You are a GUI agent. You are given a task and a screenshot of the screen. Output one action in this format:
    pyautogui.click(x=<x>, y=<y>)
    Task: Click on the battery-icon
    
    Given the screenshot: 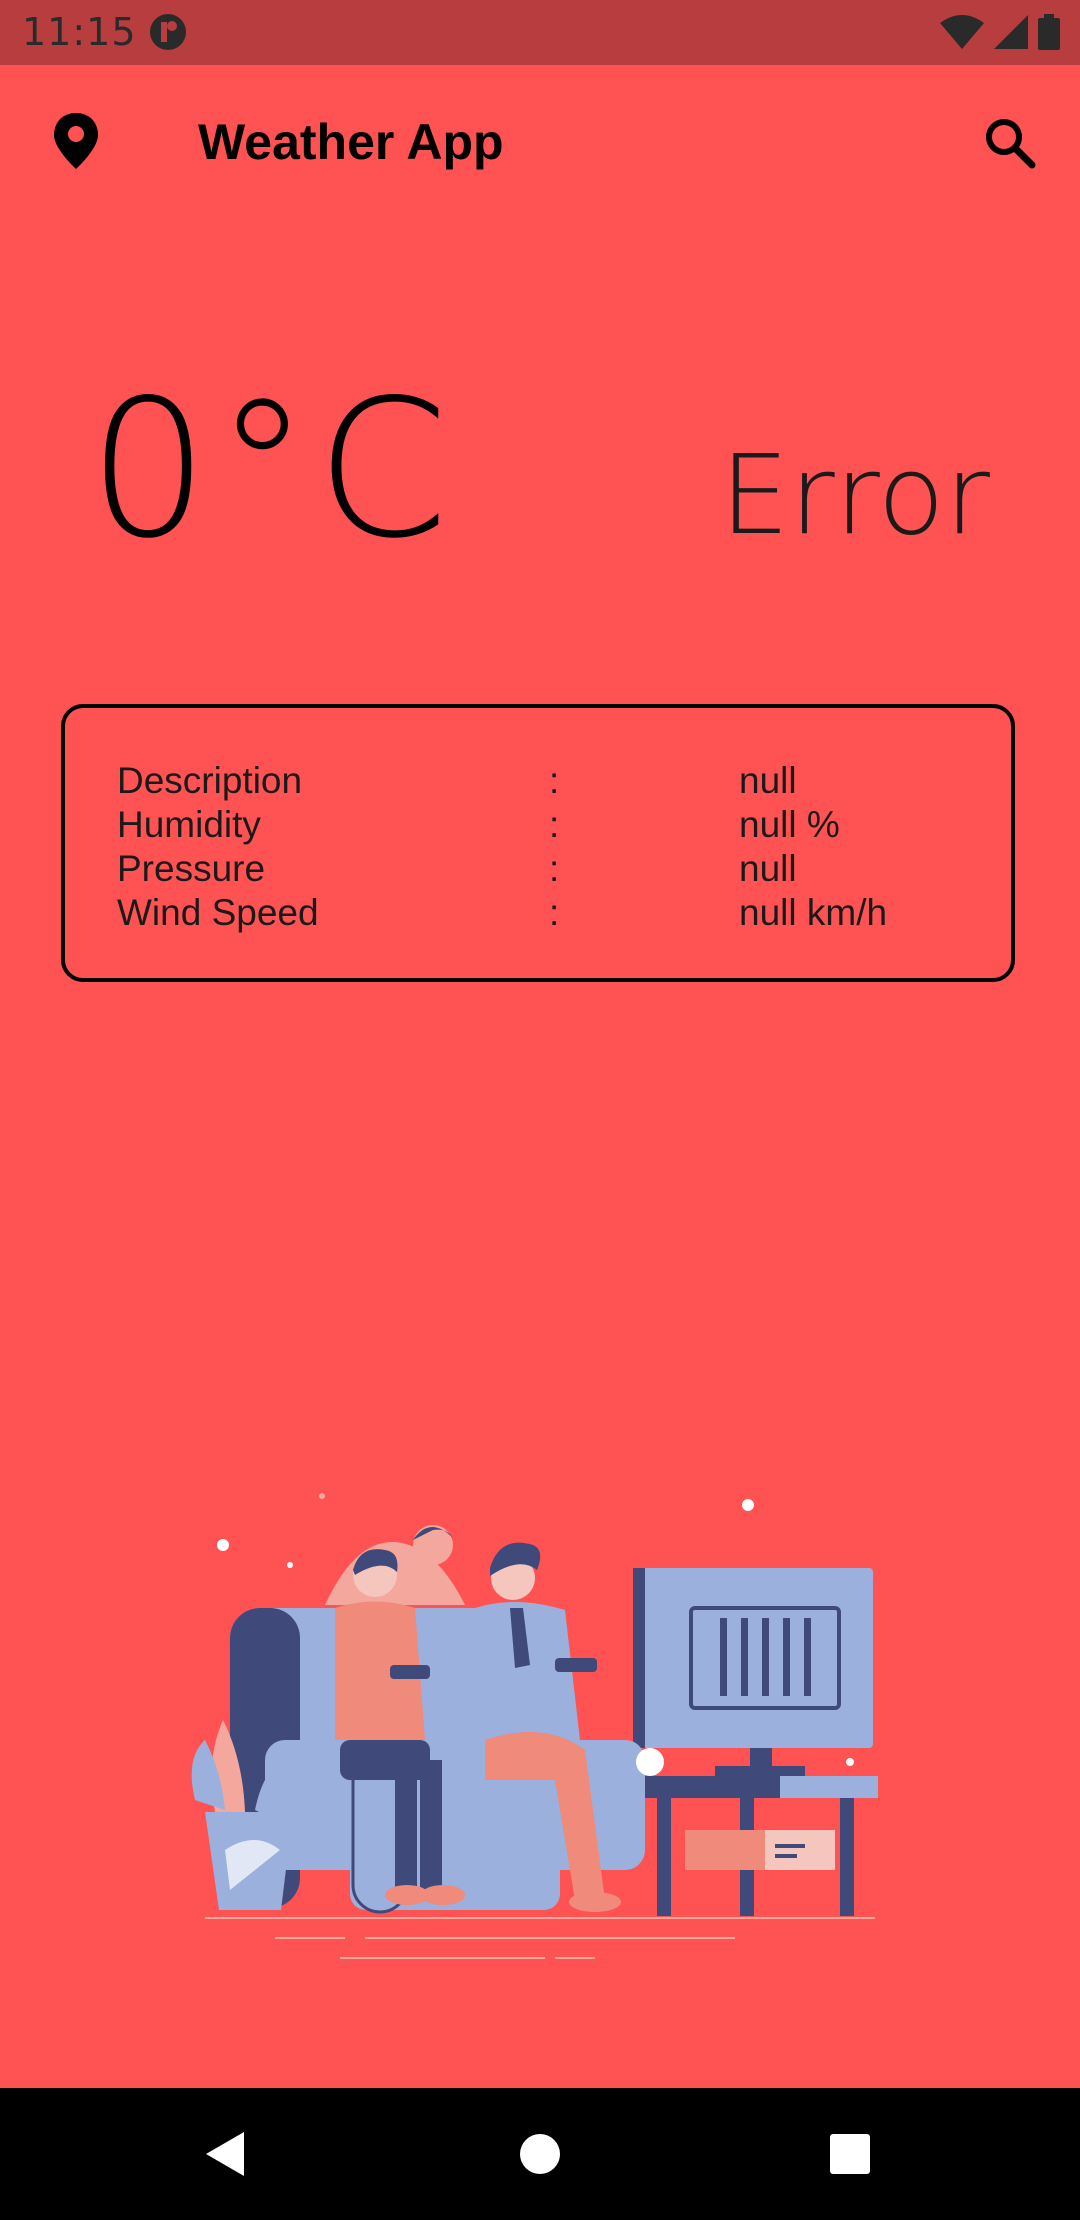 What is the action you would take?
    pyautogui.click(x=1049, y=32)
    